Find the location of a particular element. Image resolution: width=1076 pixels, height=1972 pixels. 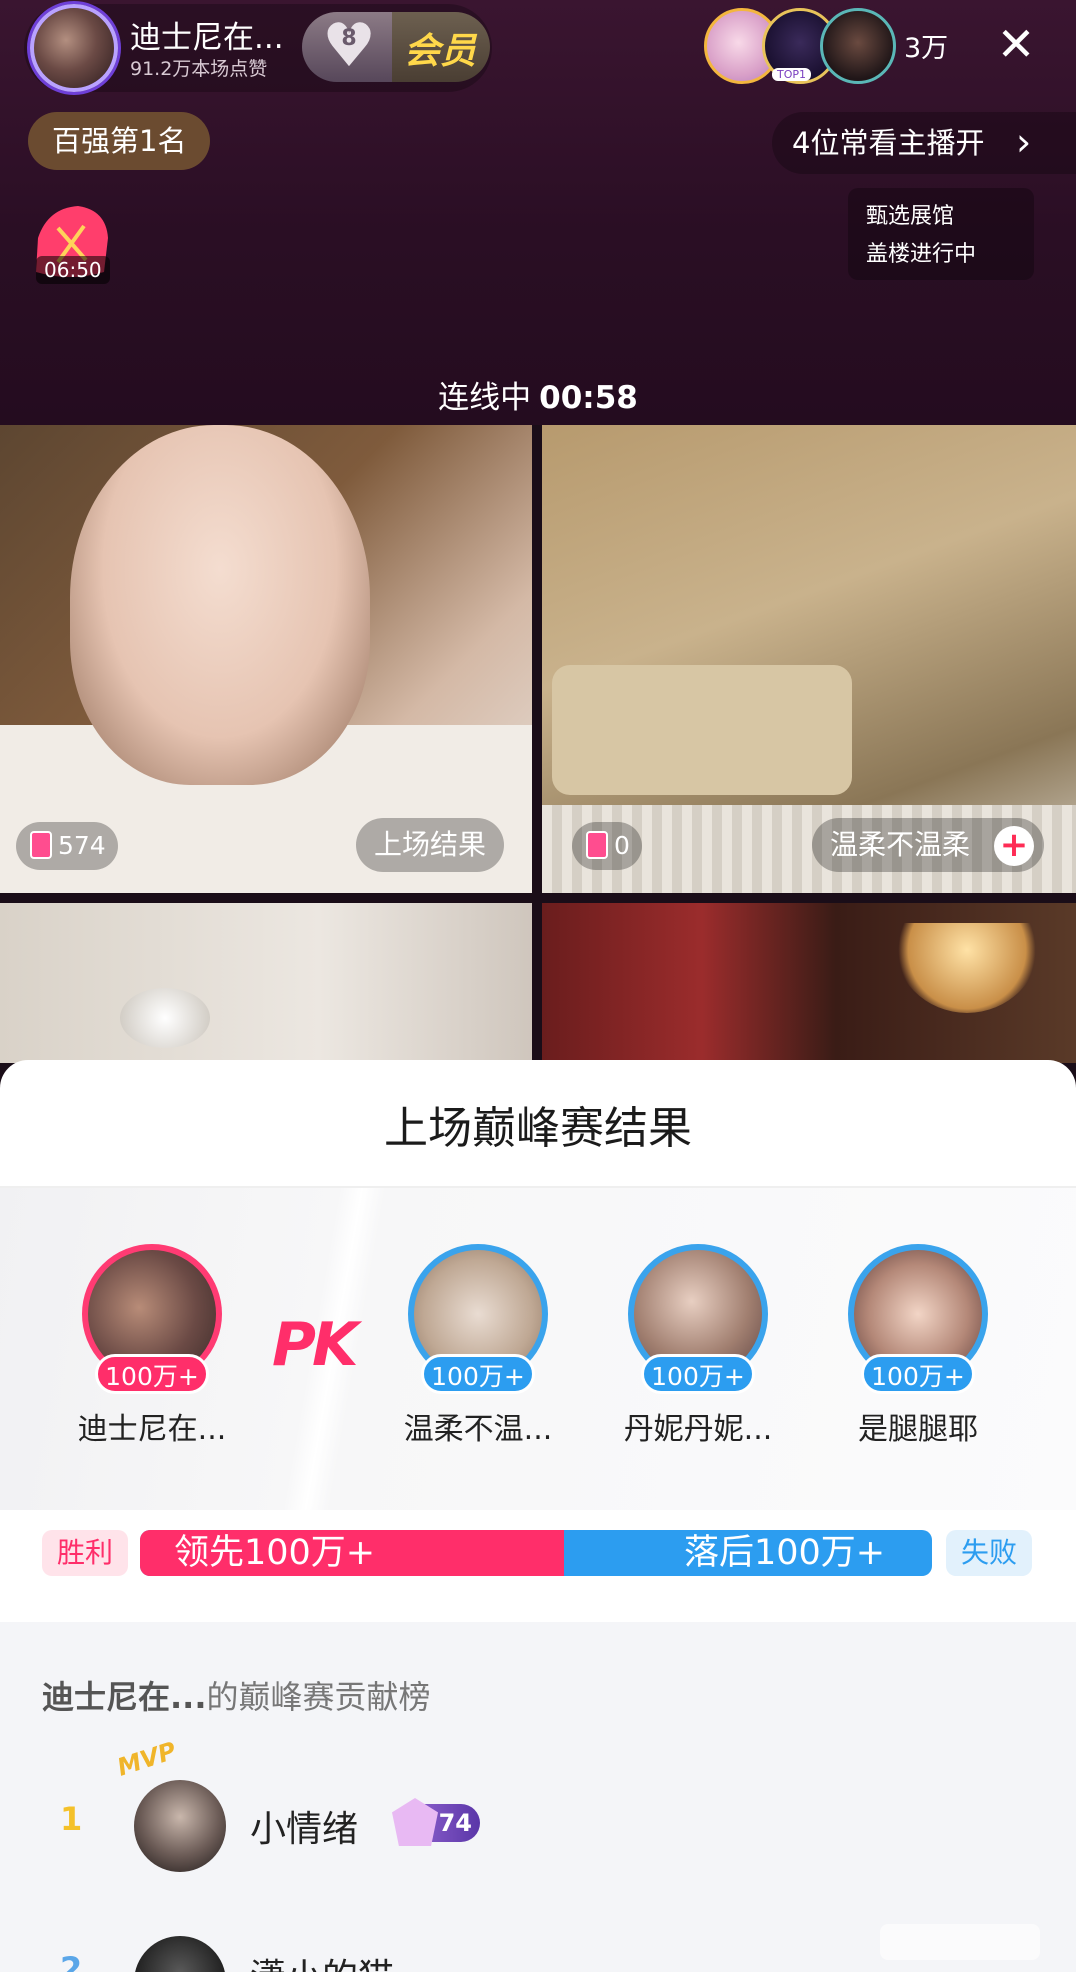

contributor-name: 小情绪 is located at coordinates (304, 1826).